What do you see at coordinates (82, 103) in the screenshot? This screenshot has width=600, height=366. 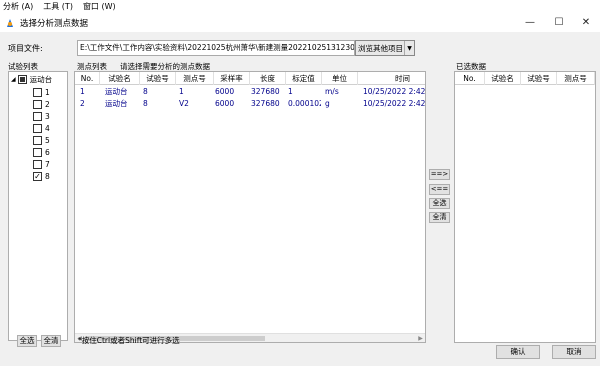 I see `cell-no: 2` at bounding box center [82, 103].